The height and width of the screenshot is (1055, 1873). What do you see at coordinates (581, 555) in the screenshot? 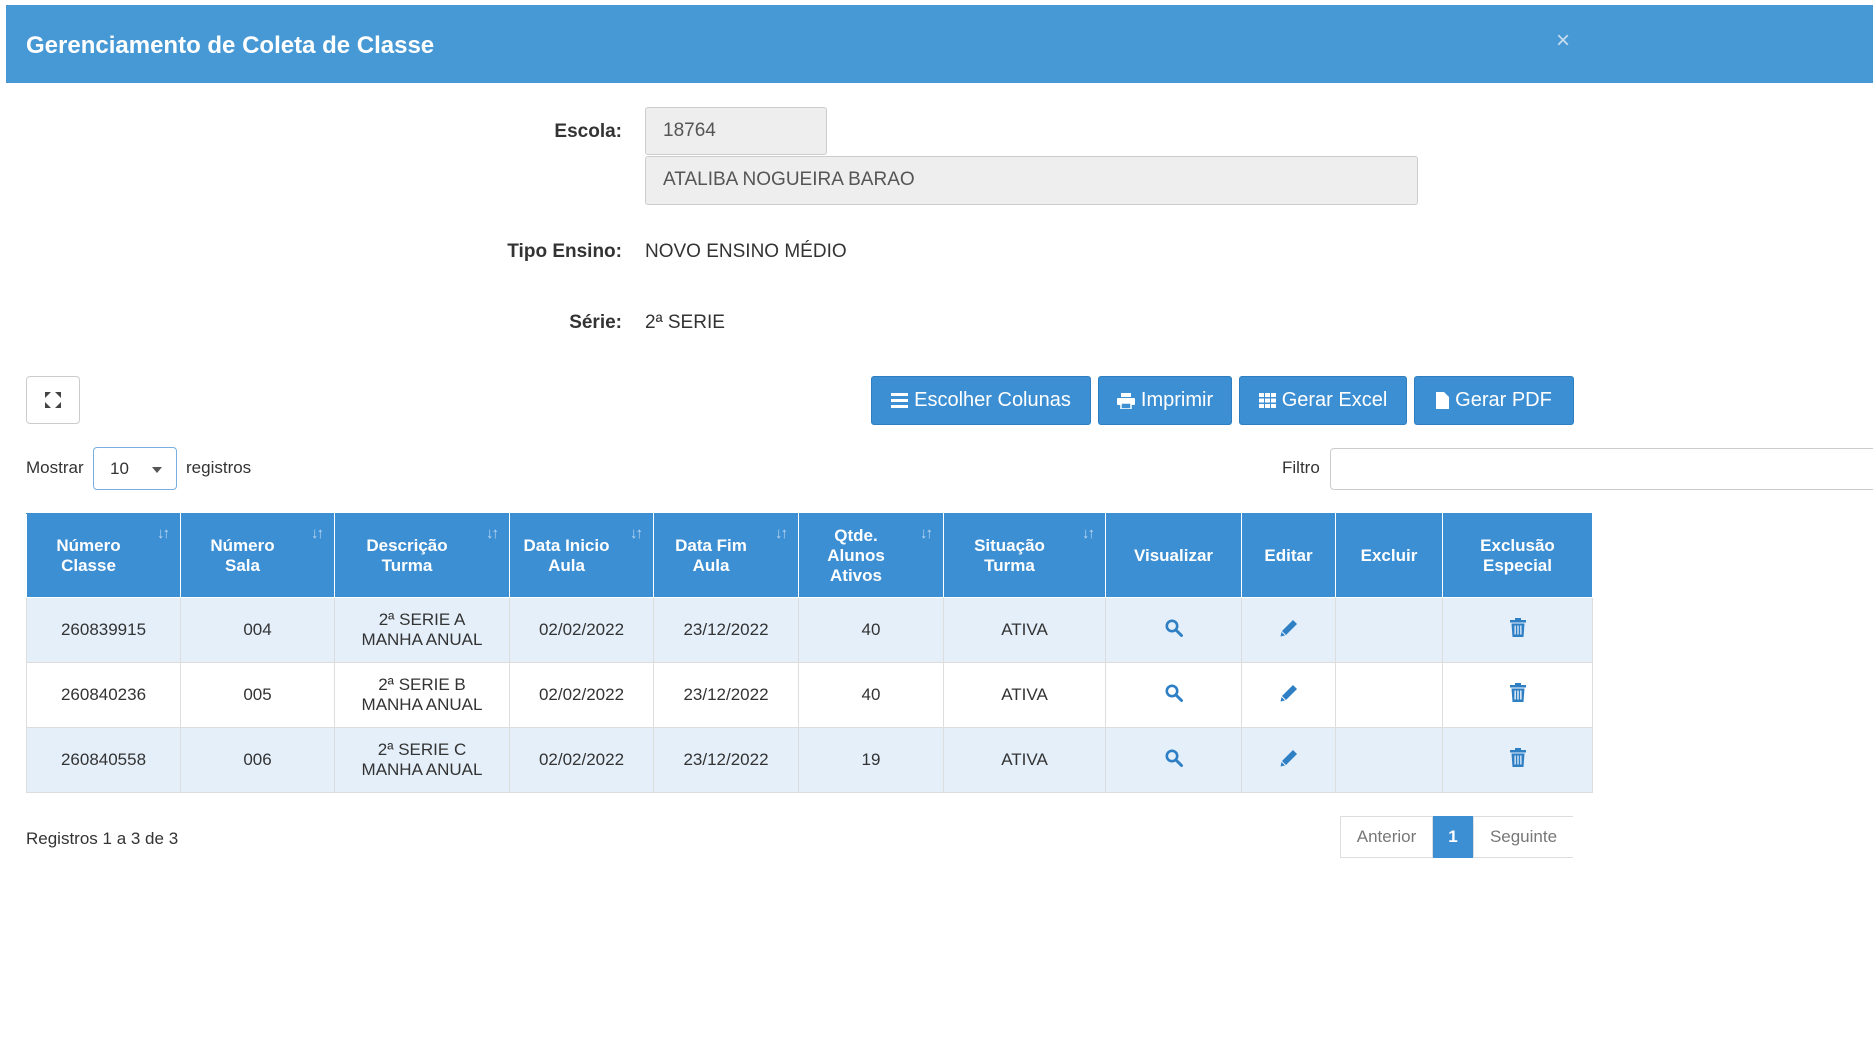
I see `col-header-data-inicio: Data Inicio Aula ↓↑` at bounding box center [581, 555].